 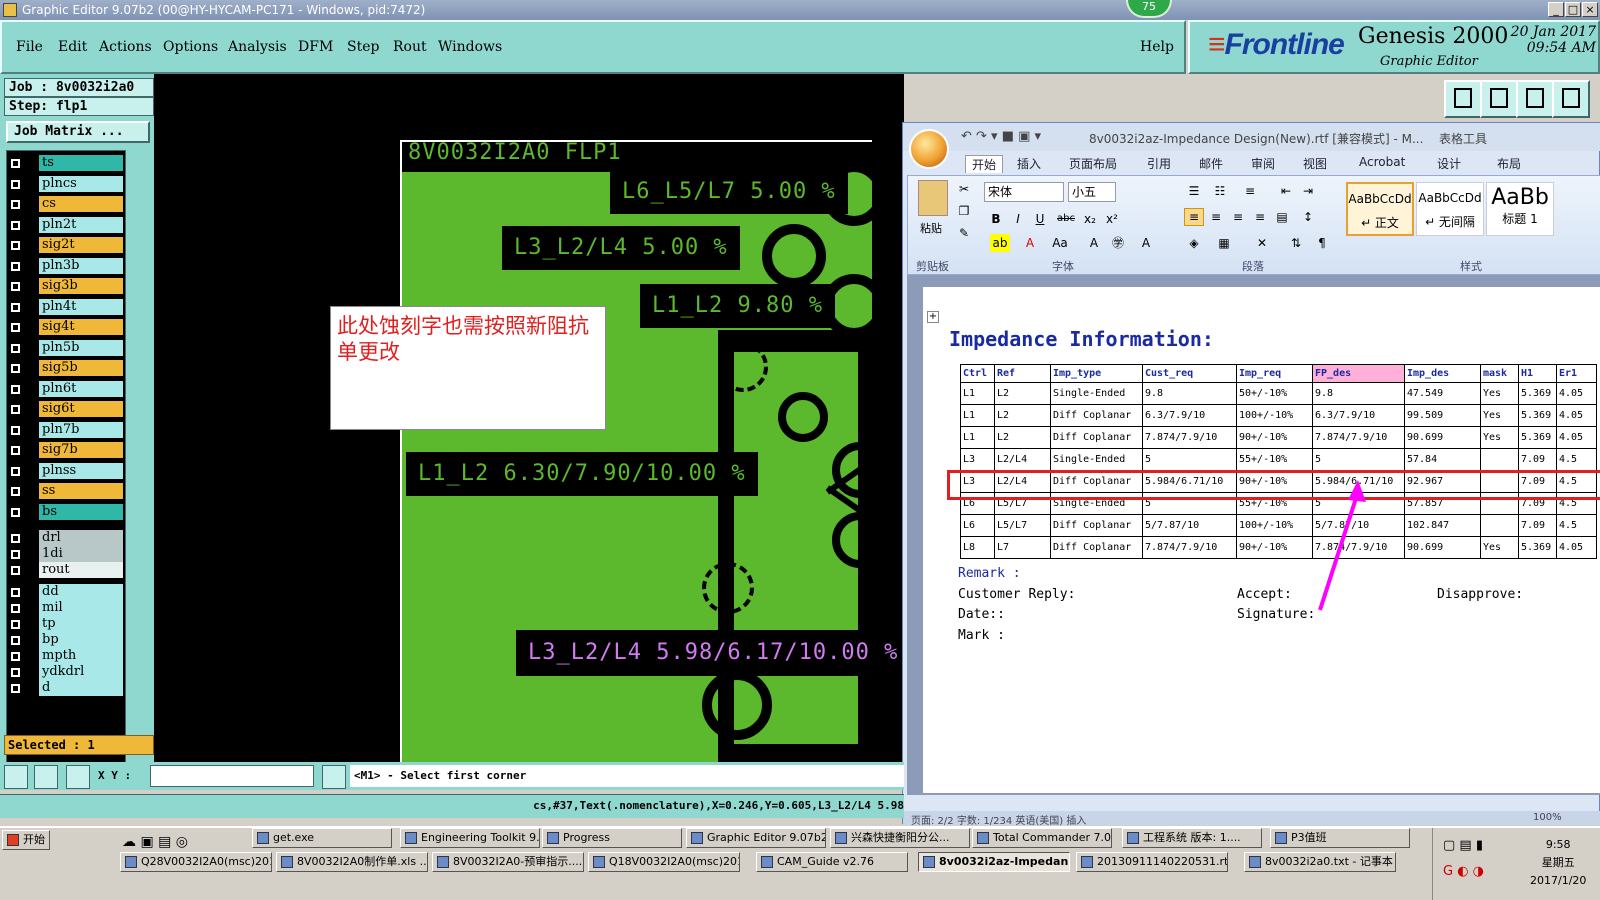 What do you see at coordinates (1520, 209) in the screenshot?
I see `style-heading1: AaBb 标题 1` at bounding box center [1520, 209].